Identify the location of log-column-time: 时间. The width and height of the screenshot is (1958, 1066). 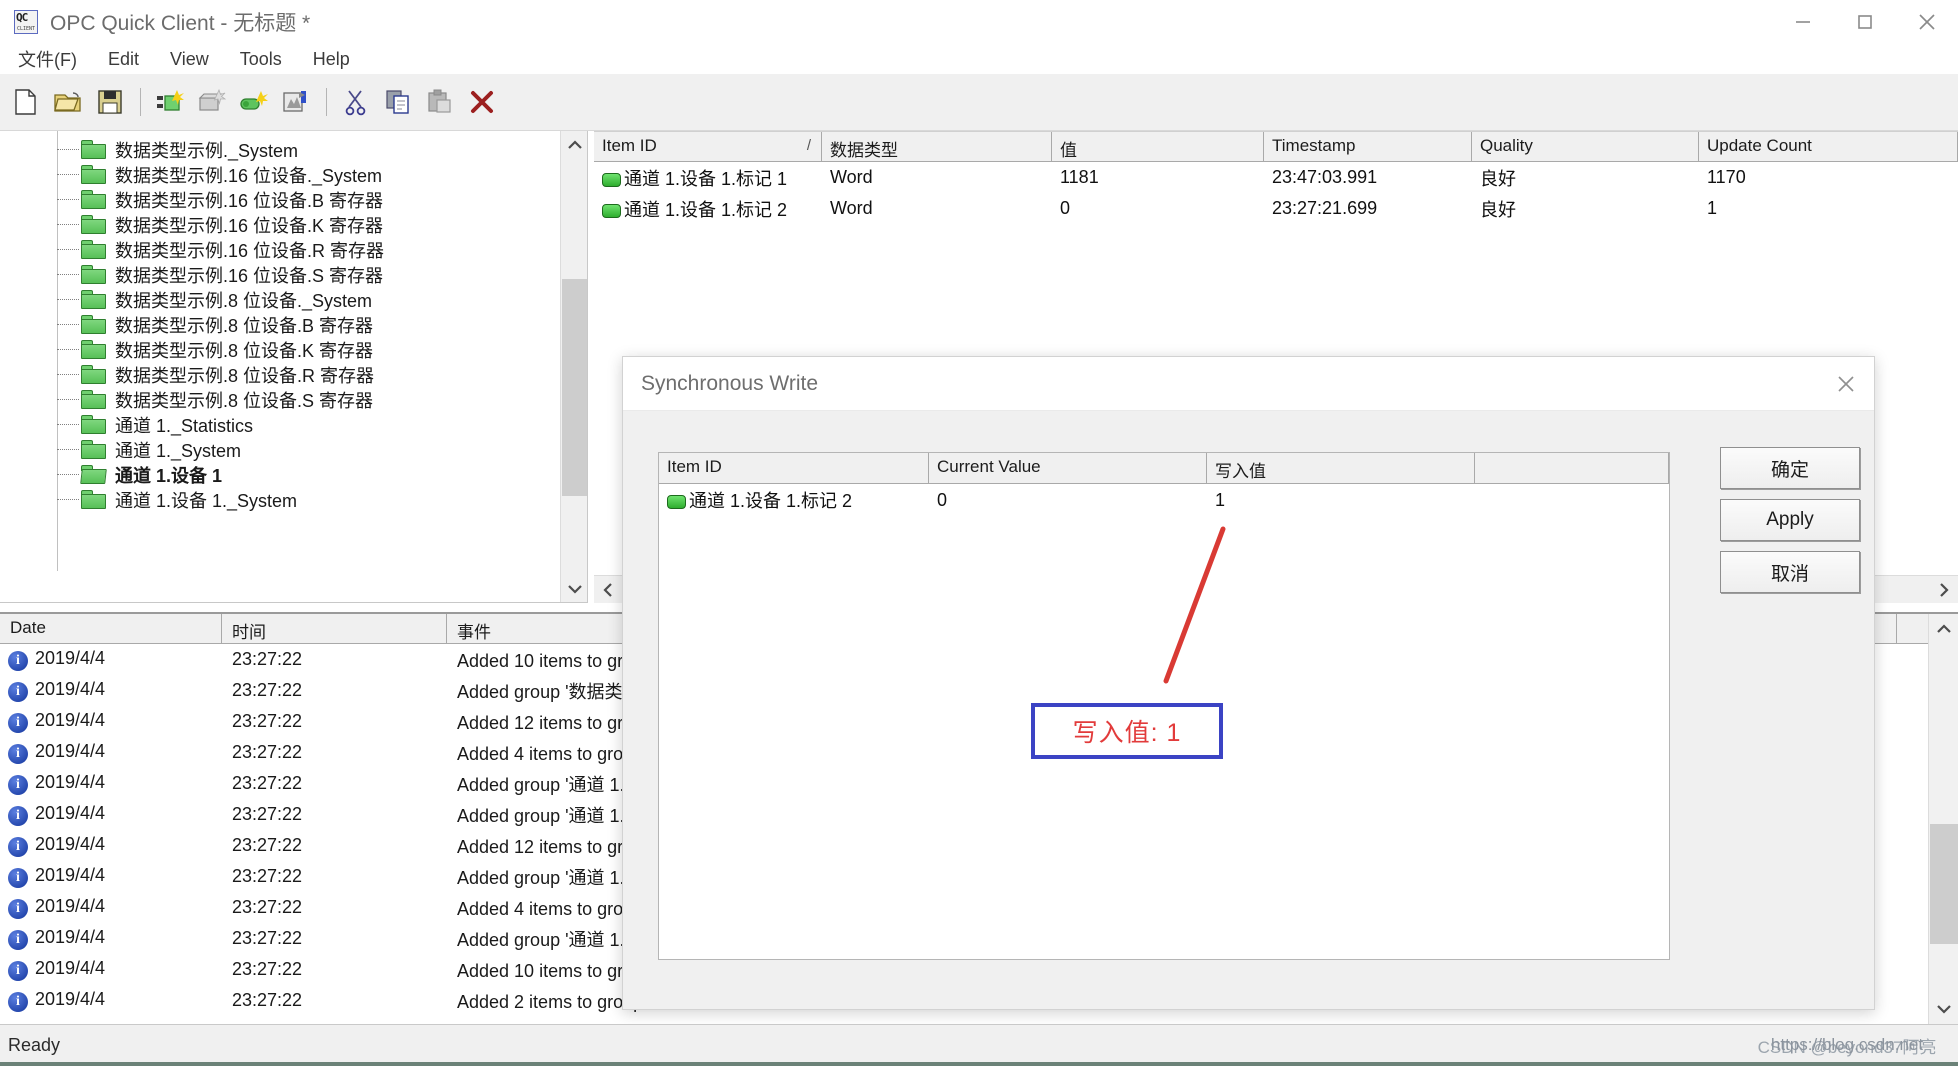
(334, 628).